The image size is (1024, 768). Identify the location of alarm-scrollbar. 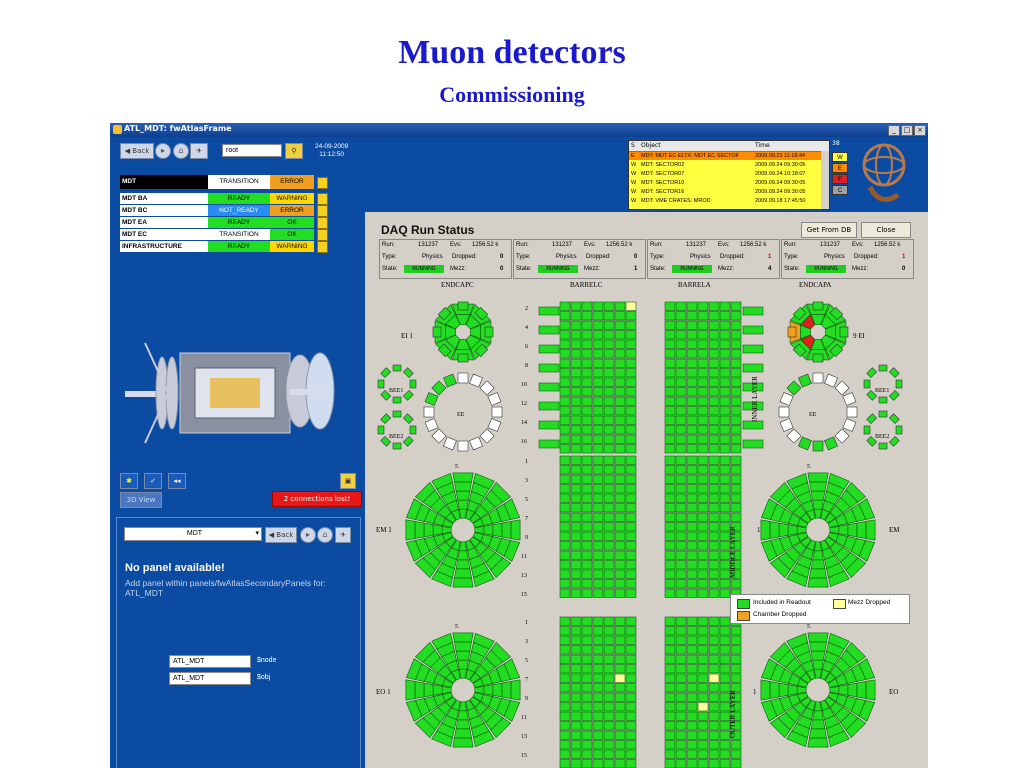
(825, 180).